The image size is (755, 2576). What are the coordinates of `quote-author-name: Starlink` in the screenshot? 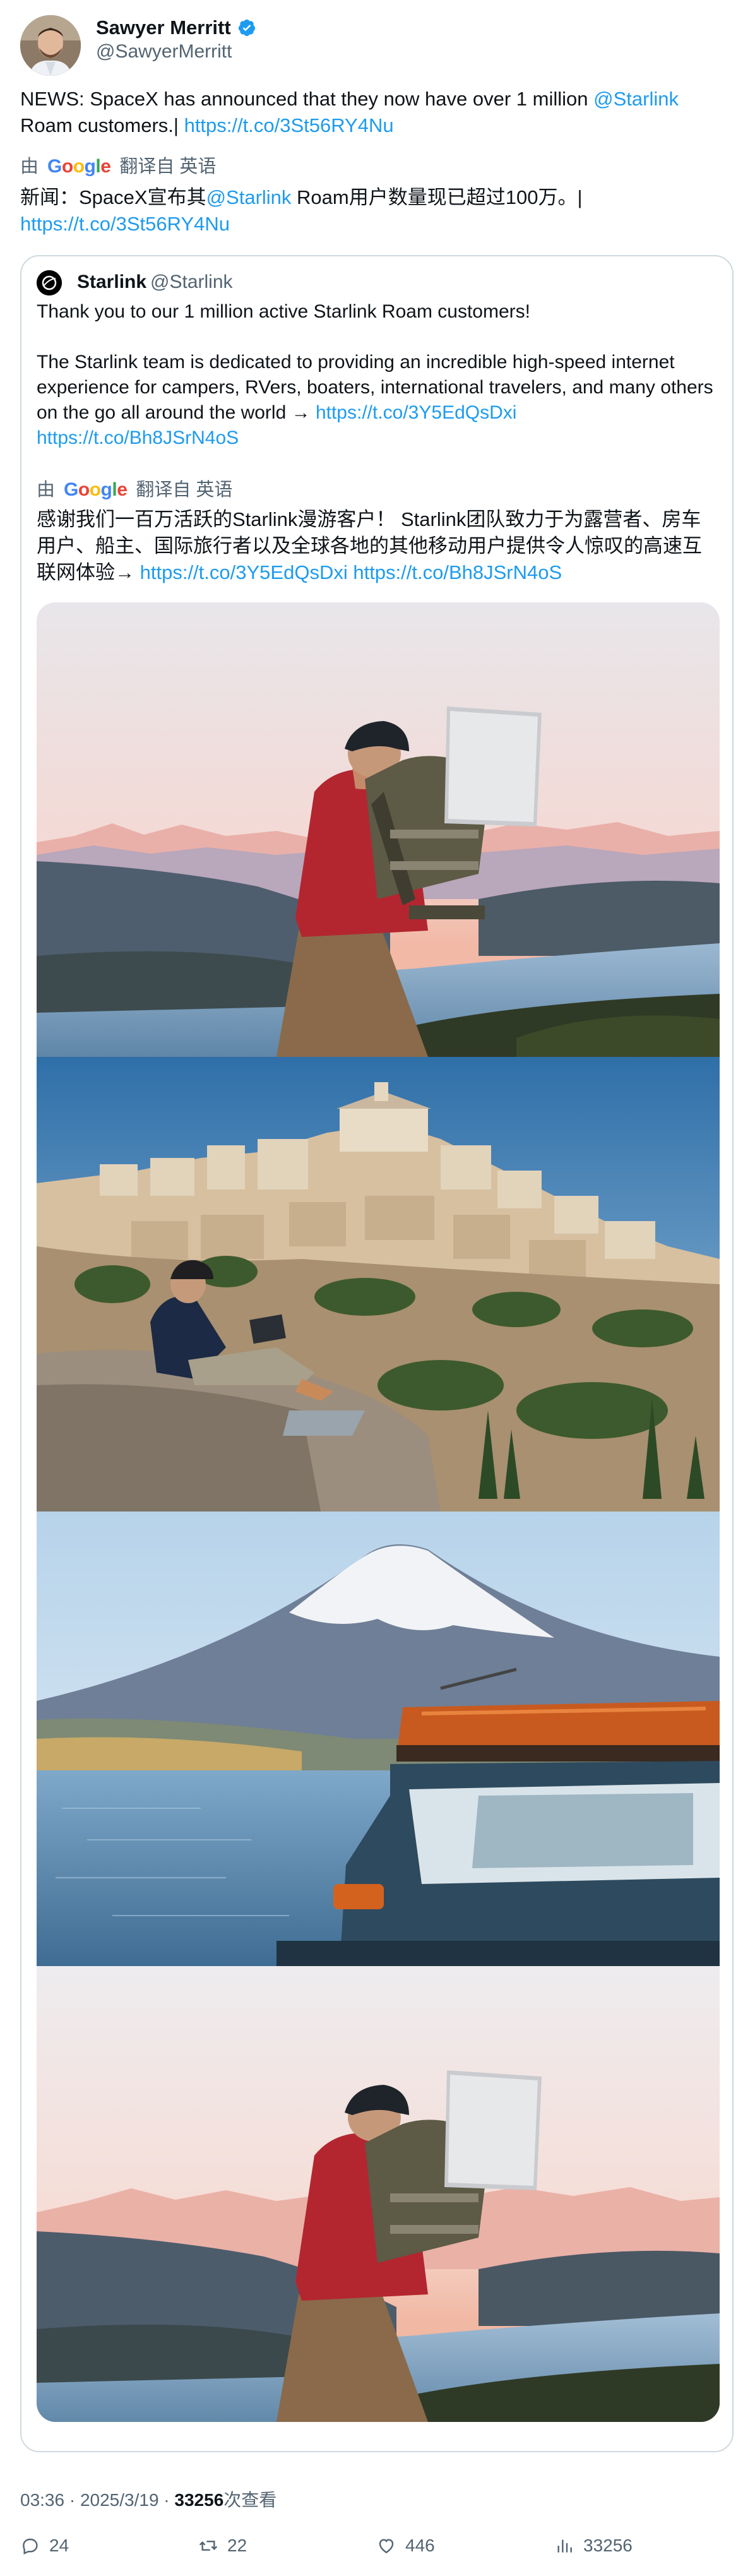 It's located at (111, 281).